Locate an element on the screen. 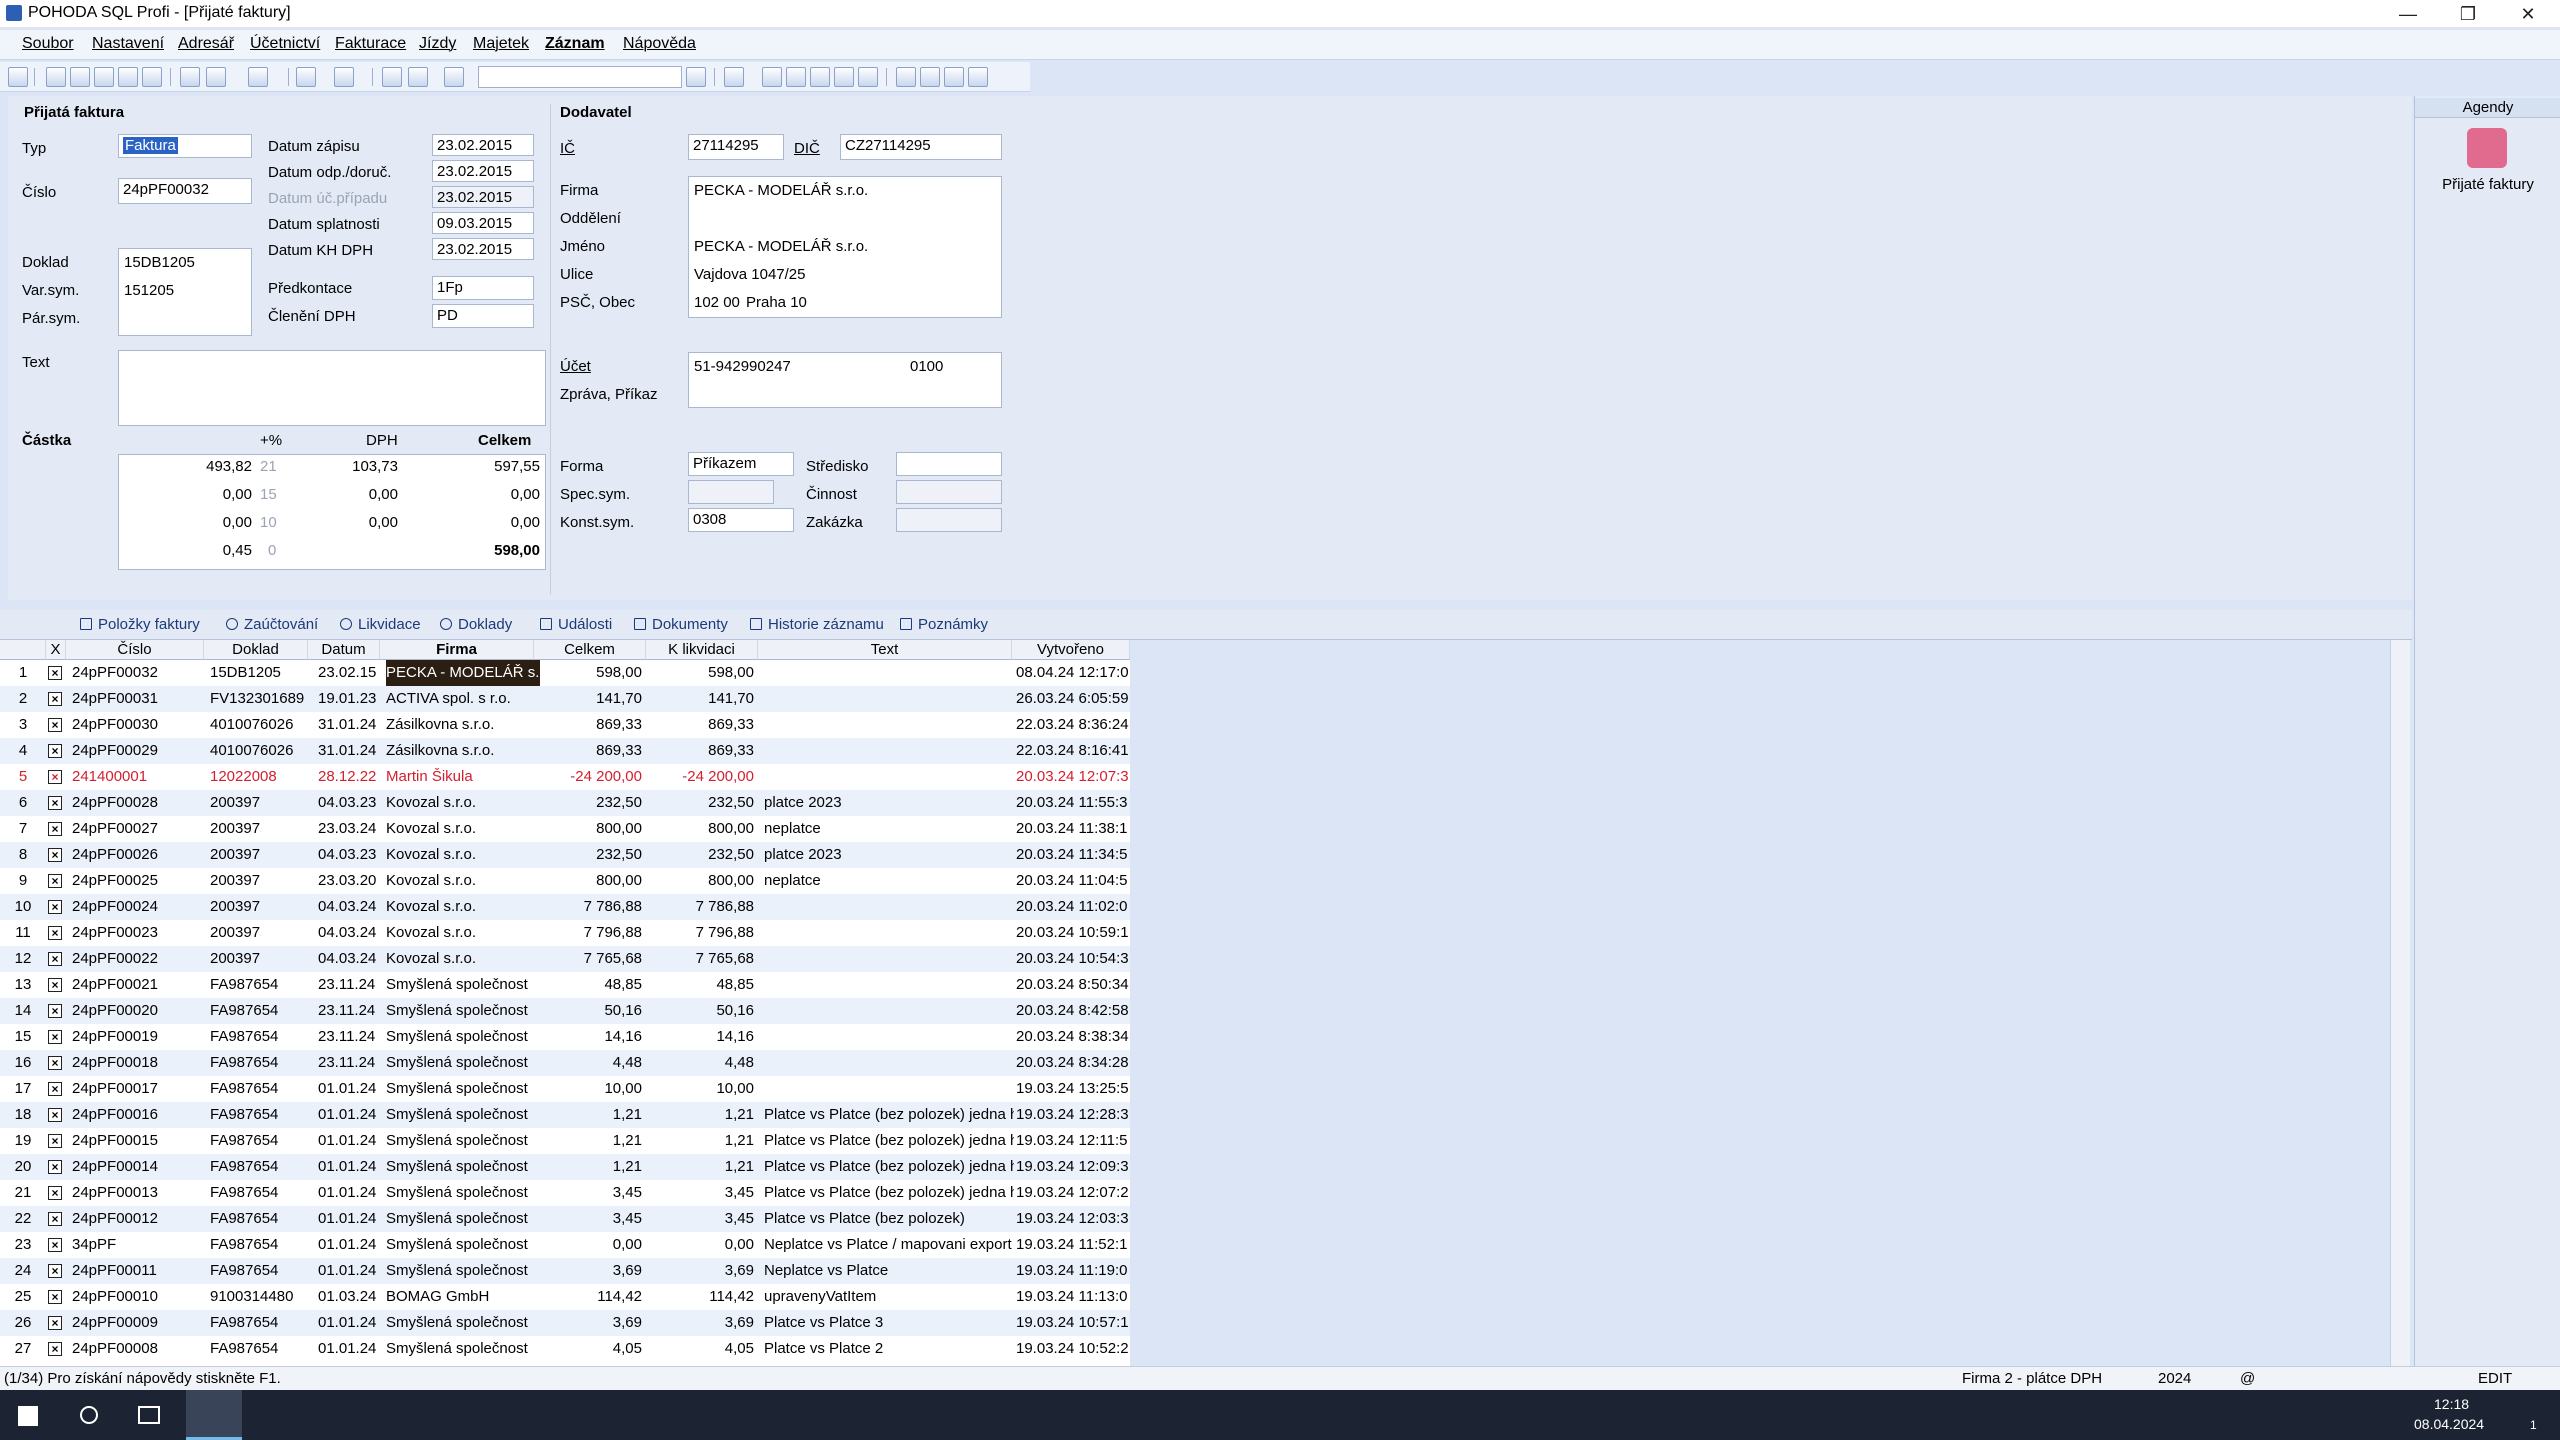 The image size is (2560, 1440). typ-select: Faktura is located at coordinates (185, 146).